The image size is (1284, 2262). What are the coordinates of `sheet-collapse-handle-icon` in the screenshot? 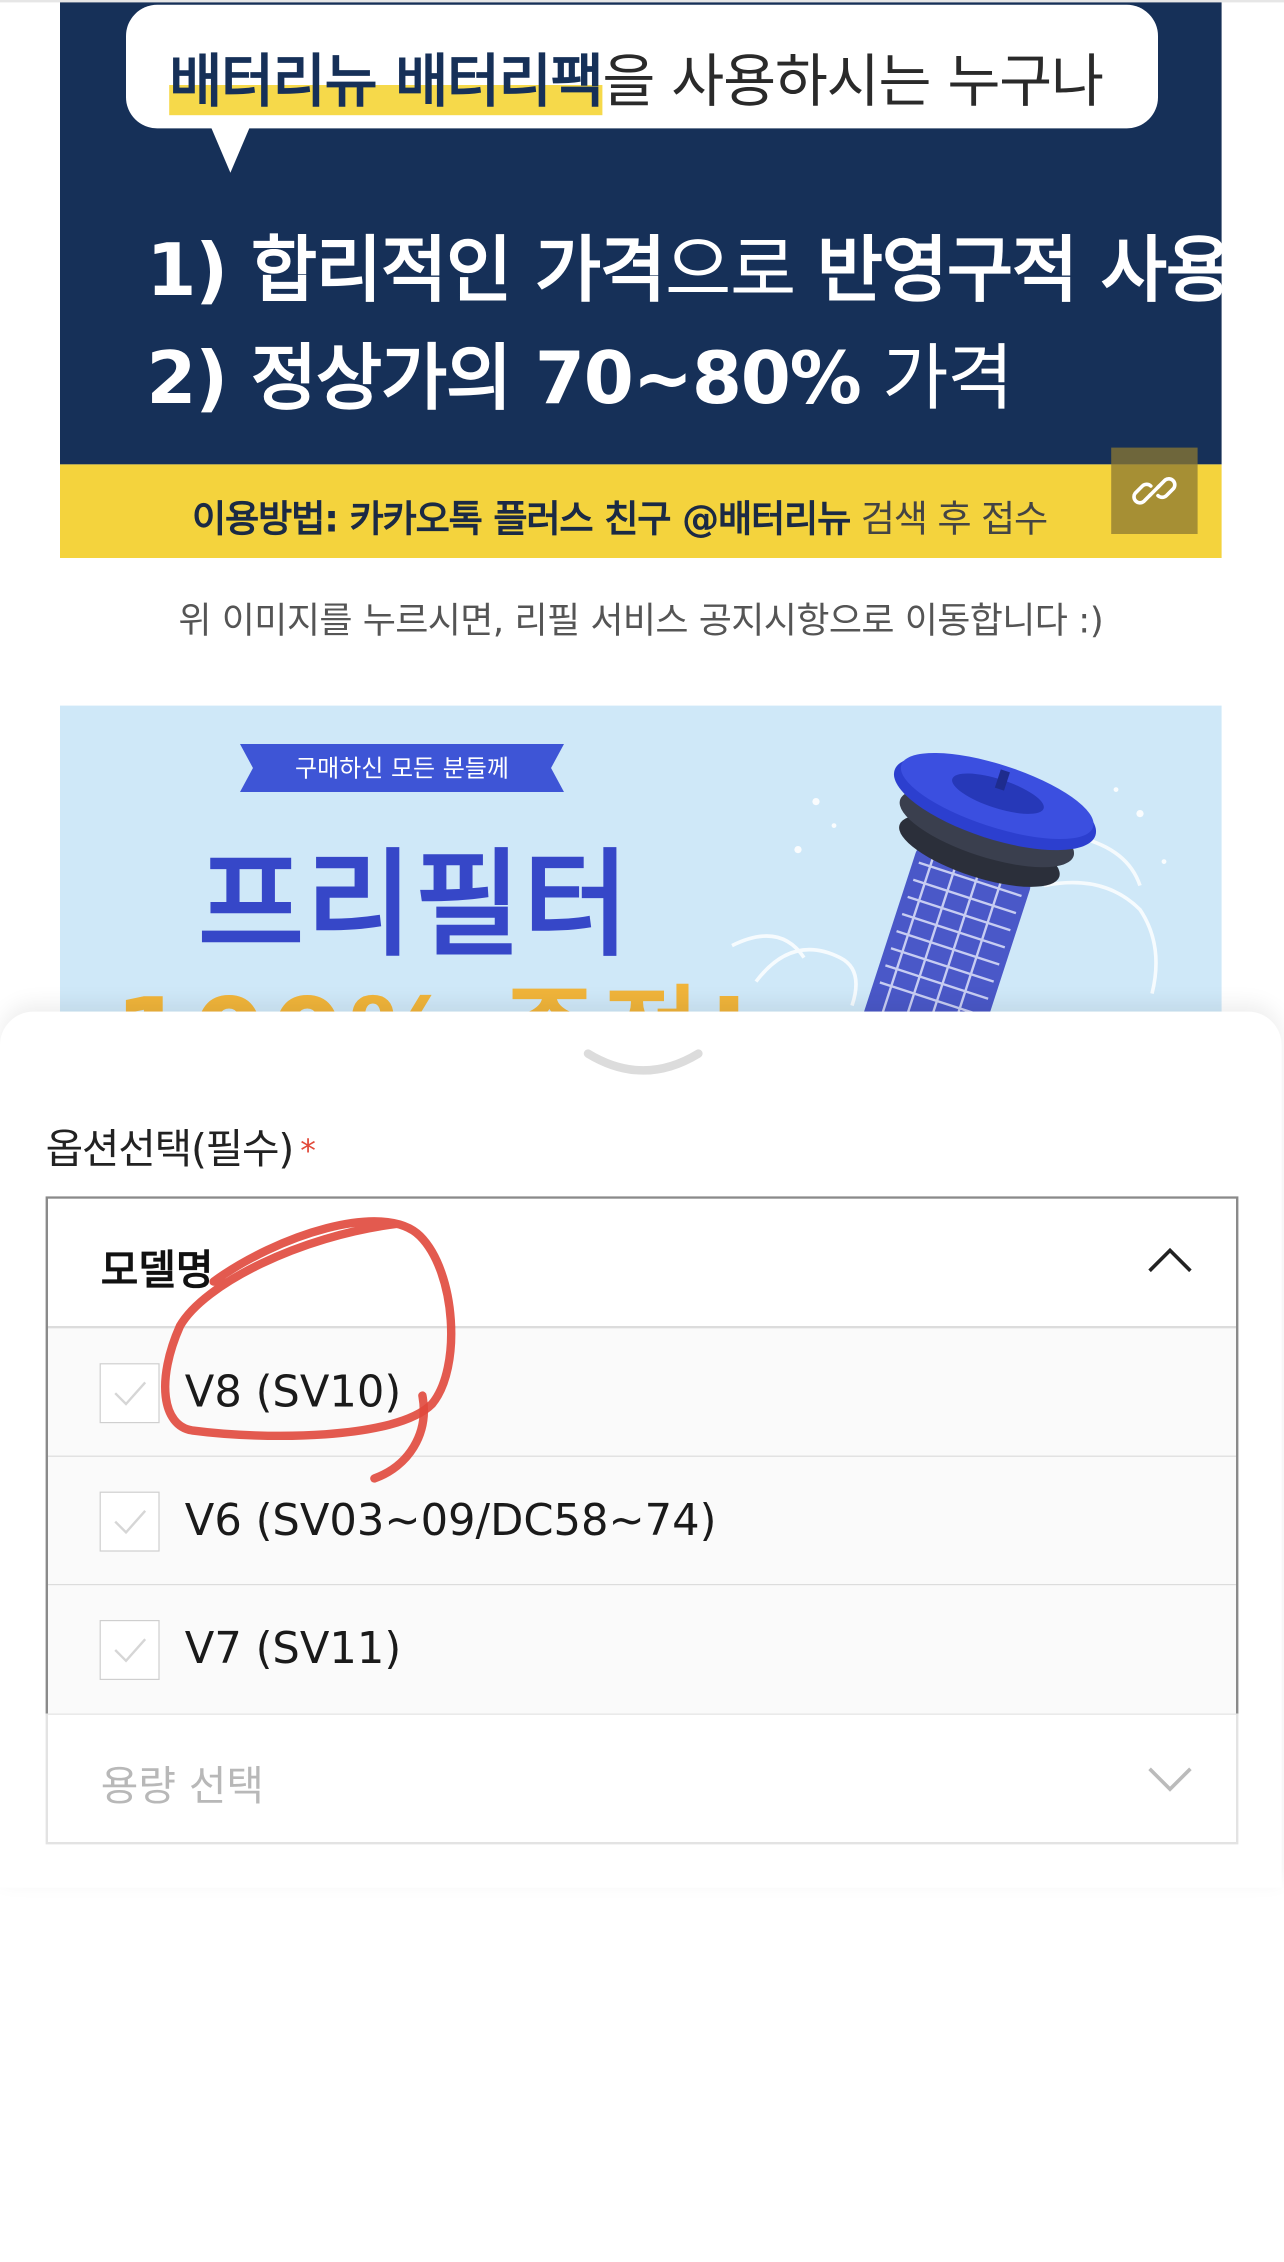 It's located at (643, 1062).